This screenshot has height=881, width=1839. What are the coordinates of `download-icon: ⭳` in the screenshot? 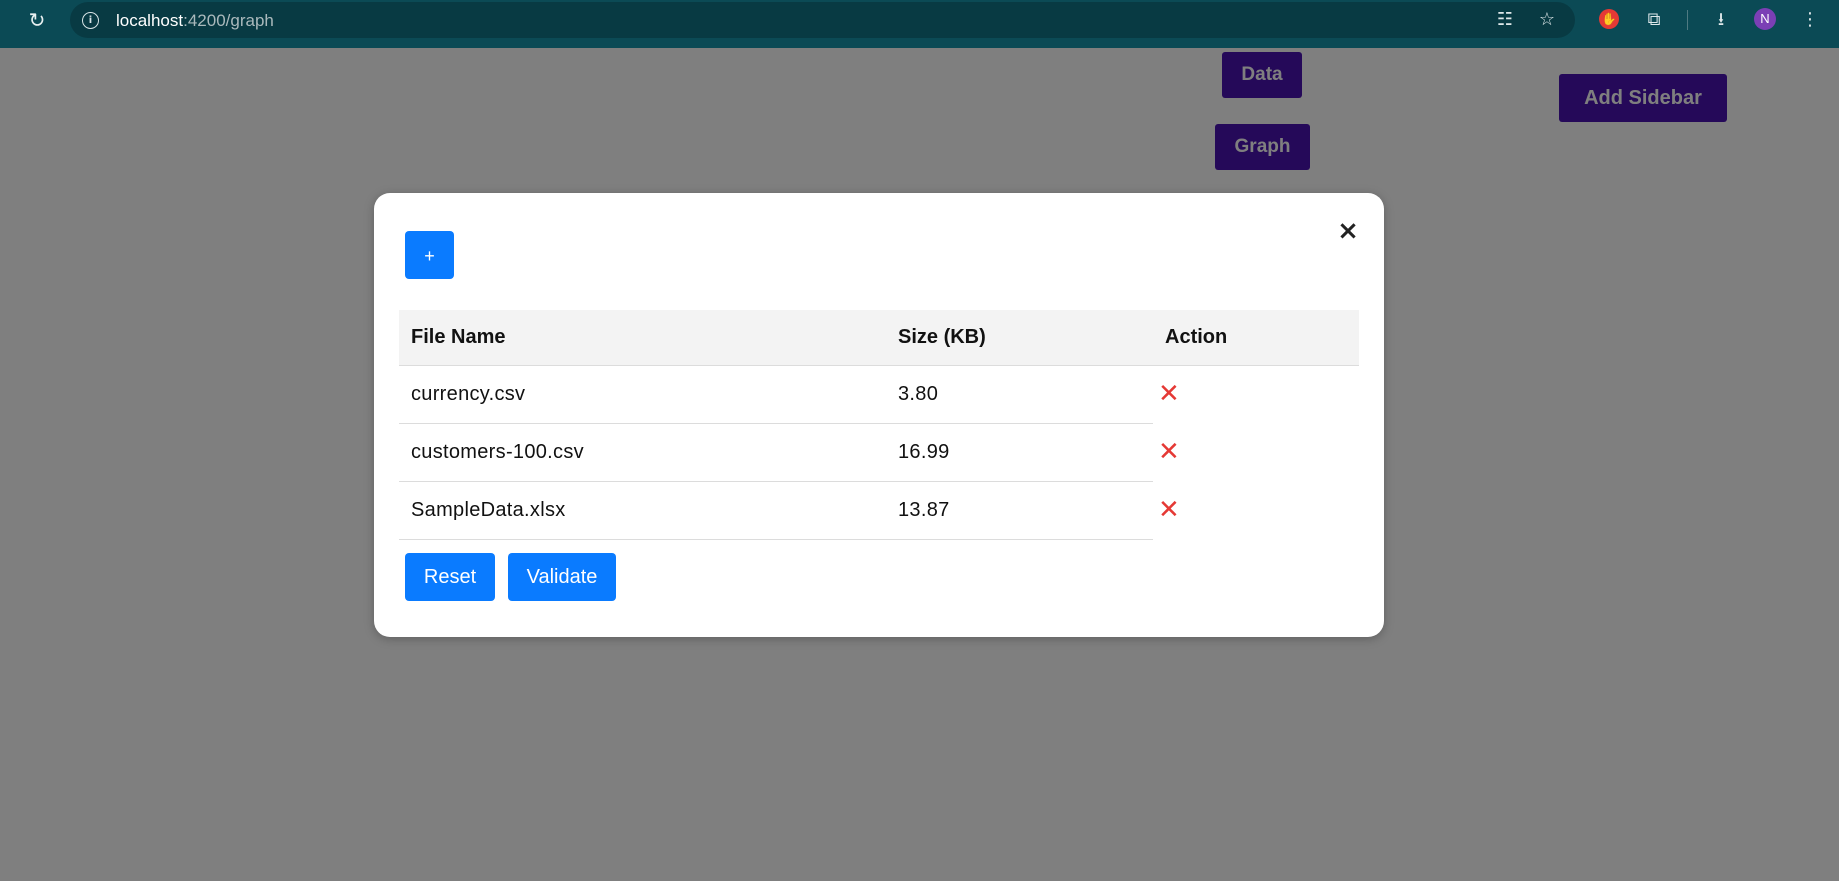 It's located at (1721, 20).